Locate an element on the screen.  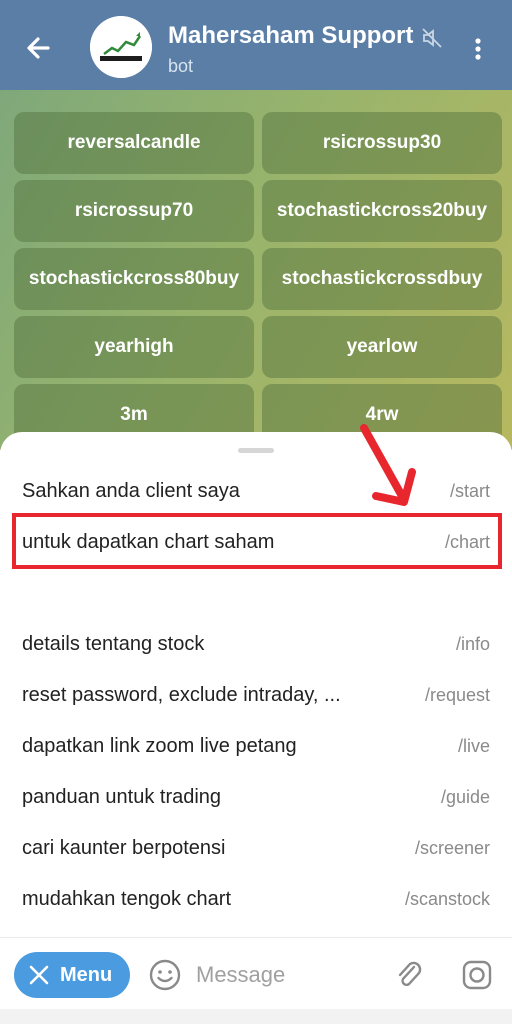
command-description: mudahkan tengok chart is located at coordinates (127, 898).